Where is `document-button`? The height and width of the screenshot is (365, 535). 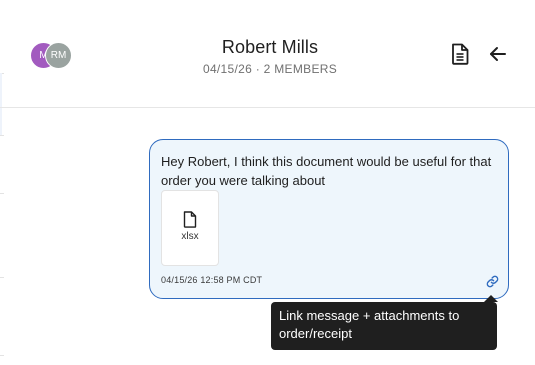 document-button is located at coordinates (460, 54).